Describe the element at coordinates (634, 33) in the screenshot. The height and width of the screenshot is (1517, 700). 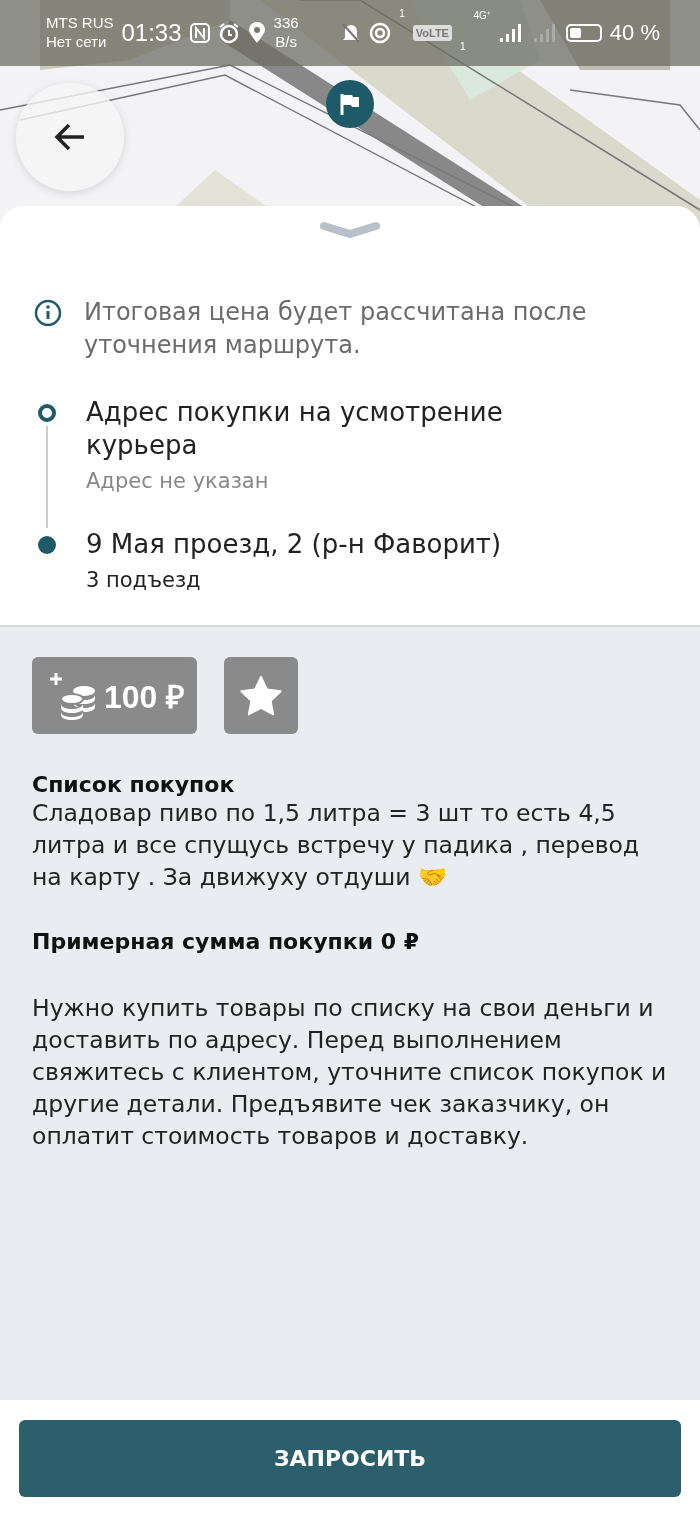
I see `battery-percent: 40 %` at that location.